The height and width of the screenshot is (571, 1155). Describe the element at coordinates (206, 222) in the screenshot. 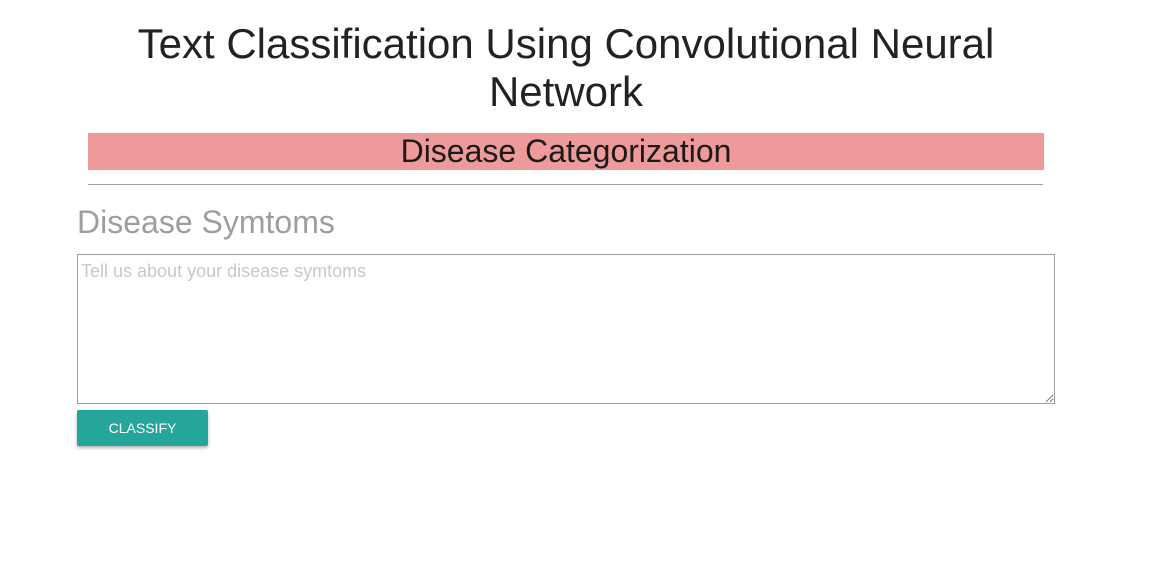

I see `symptoms-label: Disease Symtoms` at that location.